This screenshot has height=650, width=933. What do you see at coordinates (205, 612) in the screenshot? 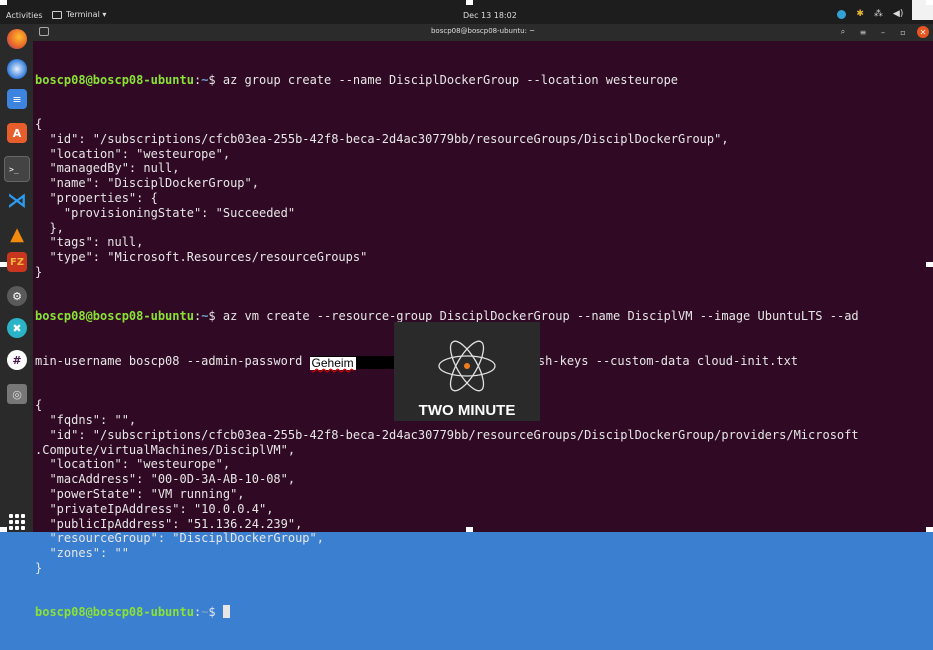
I see `prompt-path: ~` at bounding box center [205, 612].